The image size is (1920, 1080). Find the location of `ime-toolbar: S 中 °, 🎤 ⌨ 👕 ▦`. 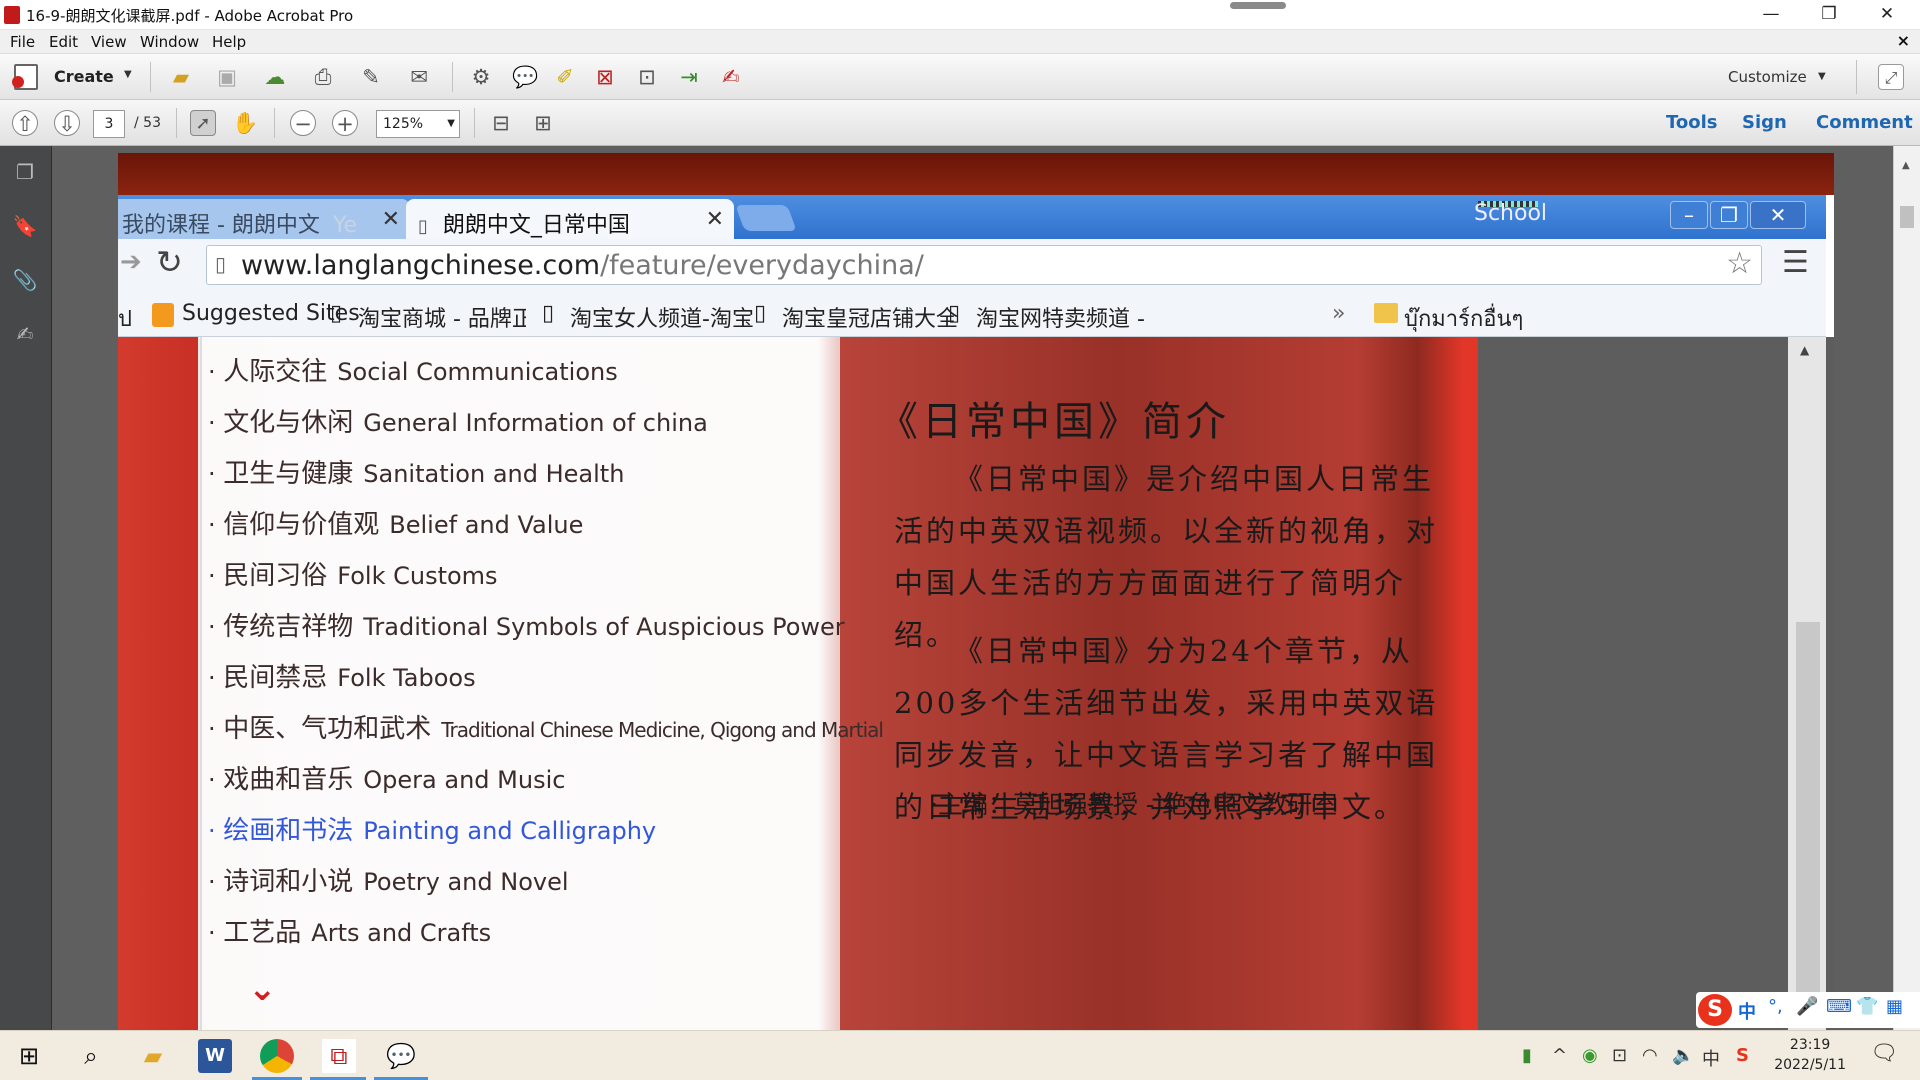

ime-toolbar: S 中 °, 🎤 ⌨ 👕 ▦ is located at coordinates (1808, 1010).